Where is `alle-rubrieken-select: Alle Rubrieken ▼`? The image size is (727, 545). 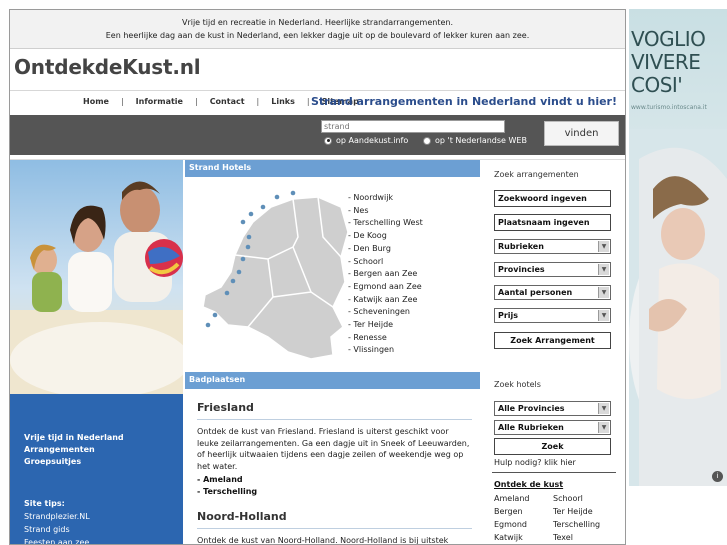
alle-rubrieken-select: Alle Rubrieken ▼ is located at coordinates (552, 427).